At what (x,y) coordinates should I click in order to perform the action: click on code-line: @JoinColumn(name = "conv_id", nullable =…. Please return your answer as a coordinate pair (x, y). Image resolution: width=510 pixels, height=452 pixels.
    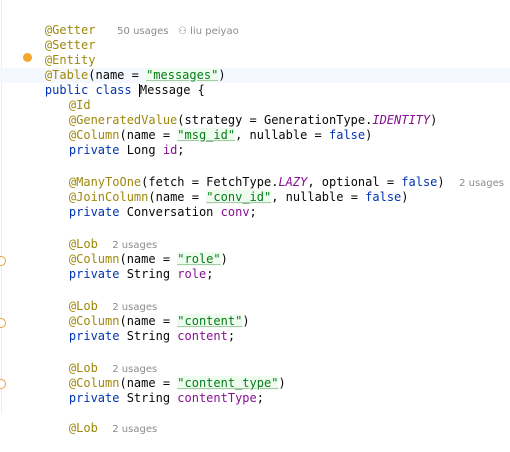
    Looking at the image, I should click on (212, 189).